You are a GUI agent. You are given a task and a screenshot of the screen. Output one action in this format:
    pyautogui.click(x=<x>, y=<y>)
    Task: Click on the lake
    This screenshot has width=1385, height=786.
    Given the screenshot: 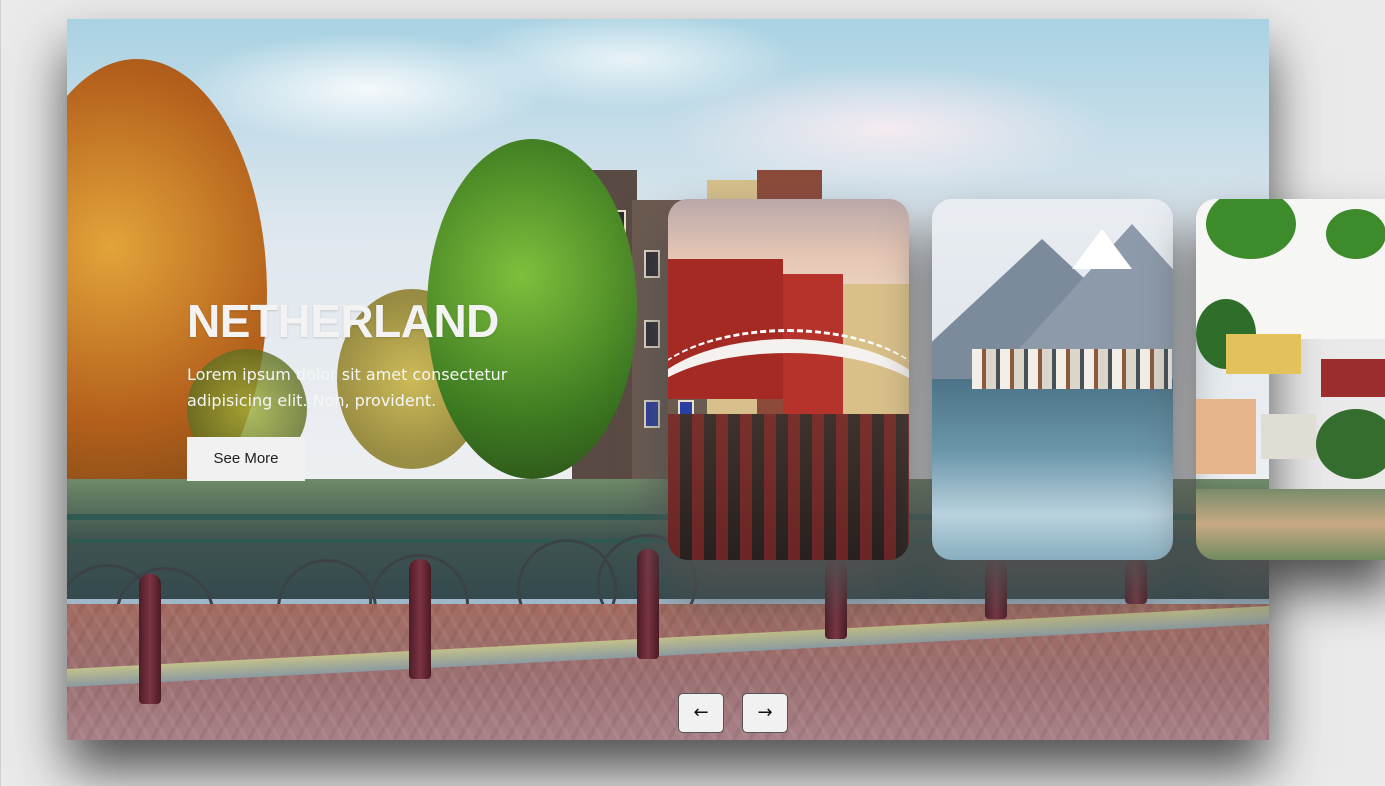 What is the action you would take?
    pyautogui.click(x=1052, y=469)
    